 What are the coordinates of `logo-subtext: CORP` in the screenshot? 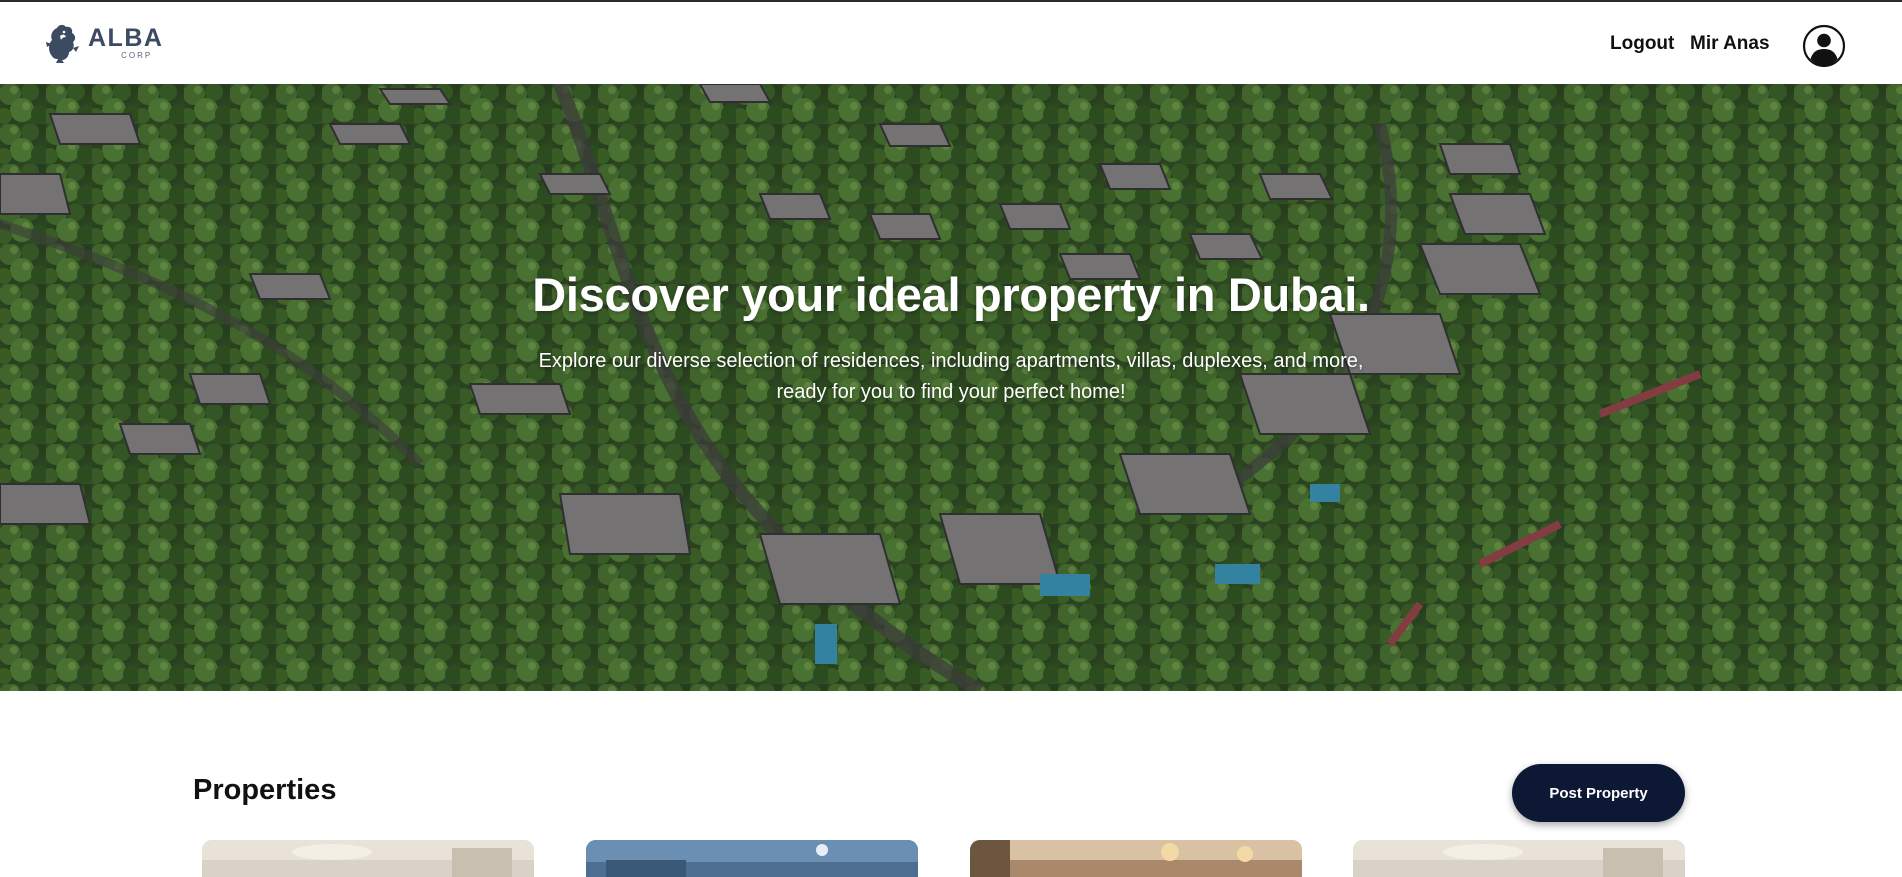 It's located at (137, 55).